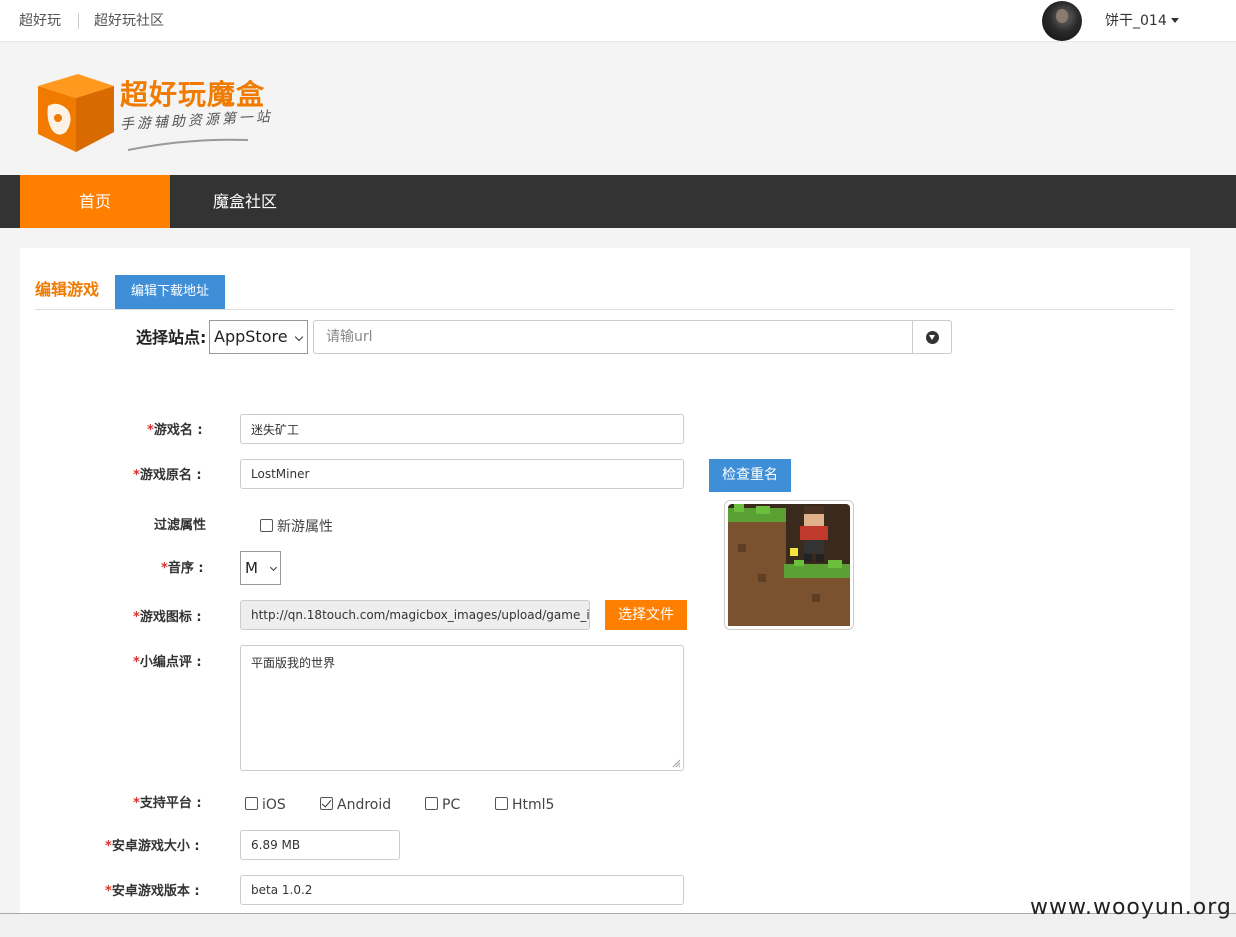  I want to click on nav-community: 魔盒社区, so click(245, 201).